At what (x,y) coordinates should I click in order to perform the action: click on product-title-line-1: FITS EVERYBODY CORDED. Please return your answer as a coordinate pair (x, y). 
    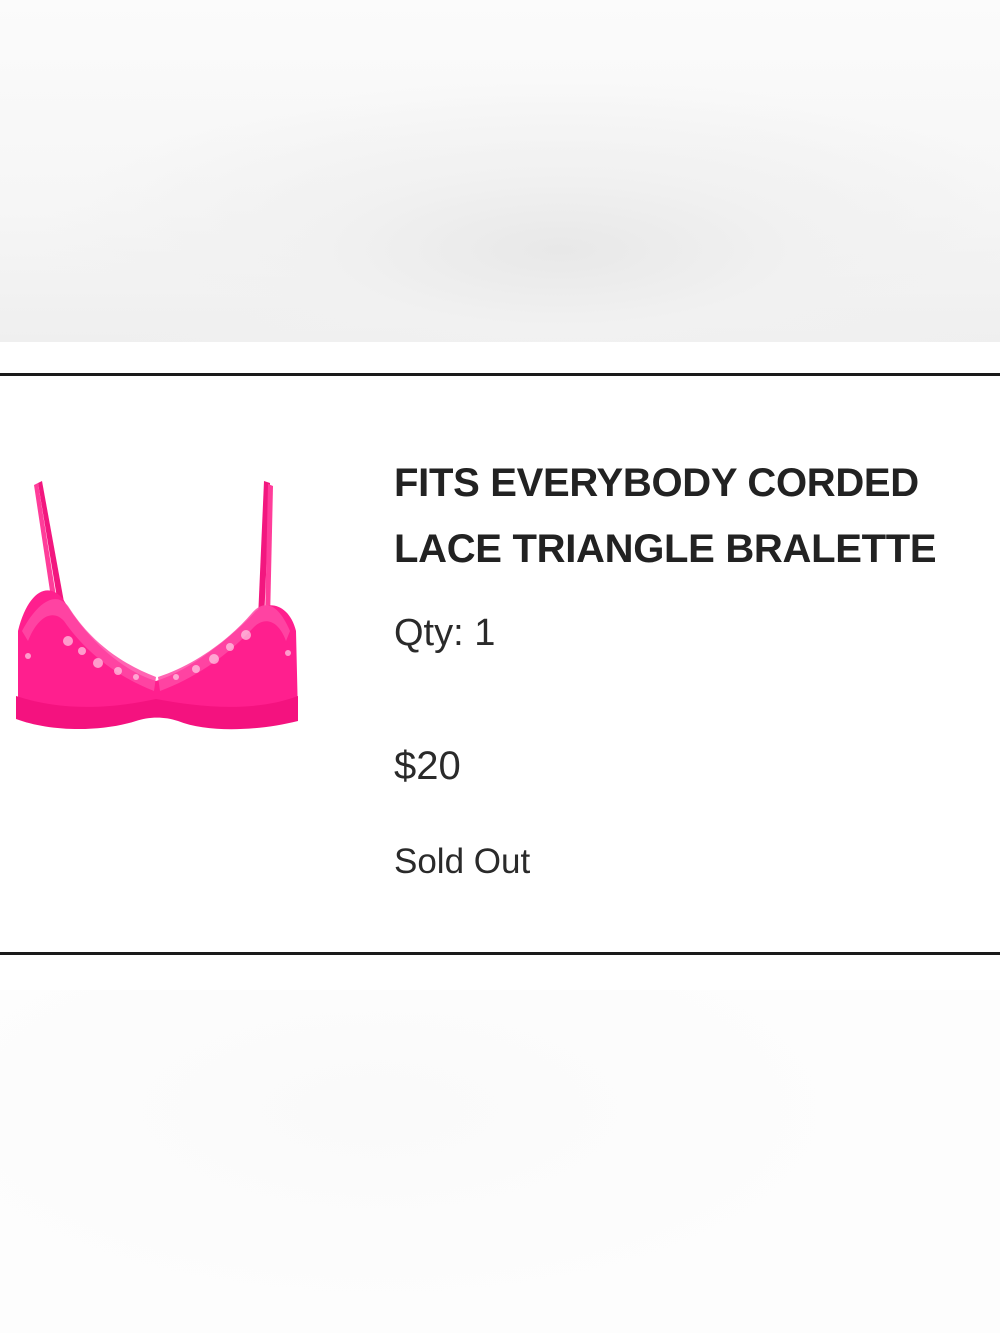
    Looking at the image, I should click on (656, 483).